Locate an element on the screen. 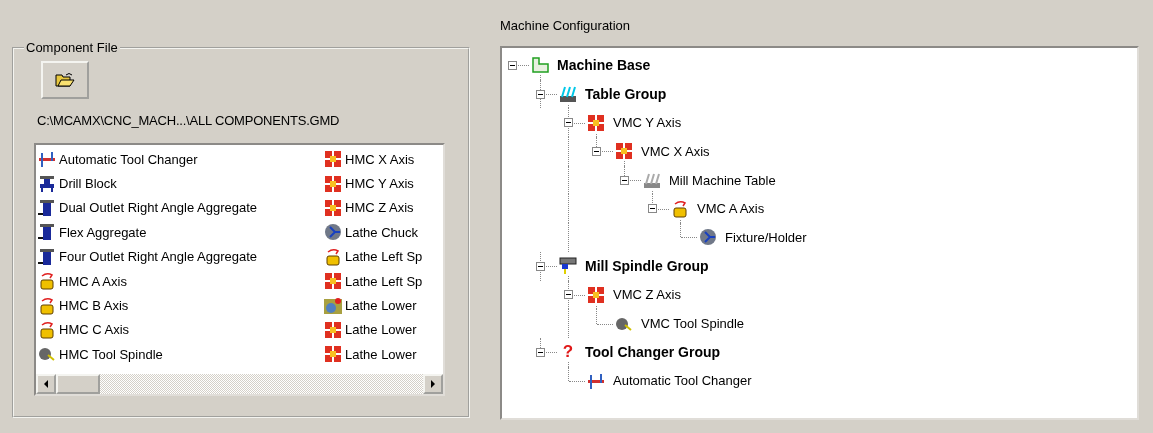 The image size is (1153, 433). horizontal-scrollbar is located at coordinates (239, 384).